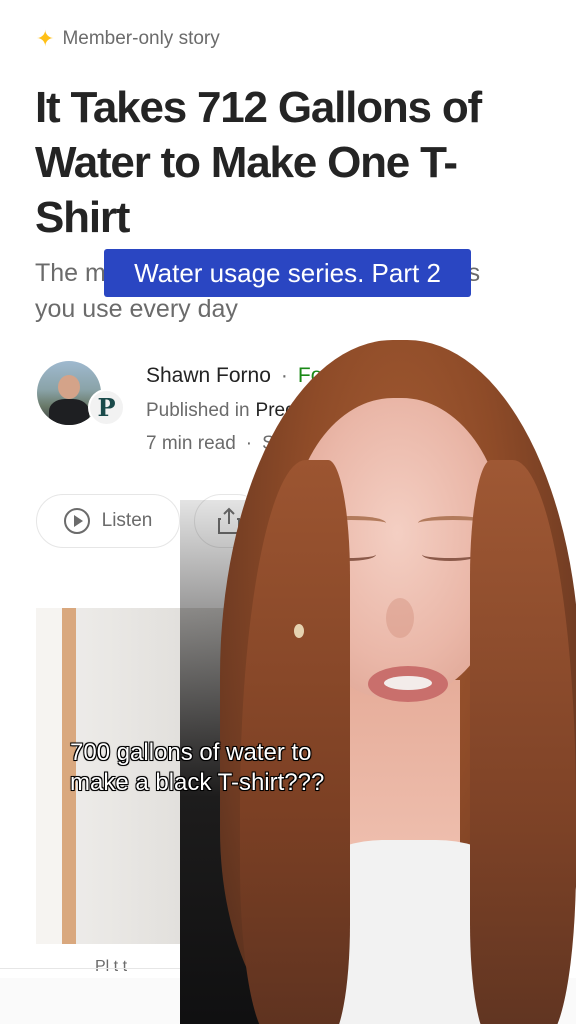  Describe the element at coordinates (141, 38) in the screenshot. I see `member-only-label: Member-only story` at that location.